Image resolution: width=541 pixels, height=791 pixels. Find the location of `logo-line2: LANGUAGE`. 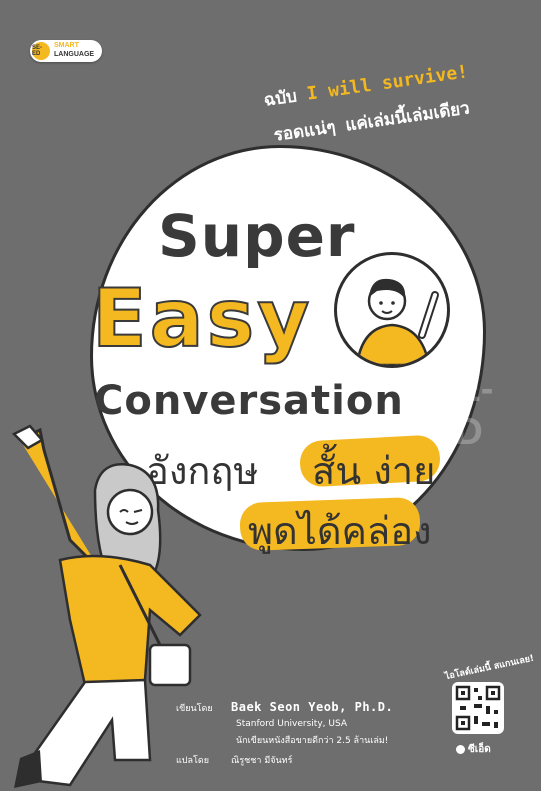

logo-line2: LANGUAGE is located at coordinates (74, 54).